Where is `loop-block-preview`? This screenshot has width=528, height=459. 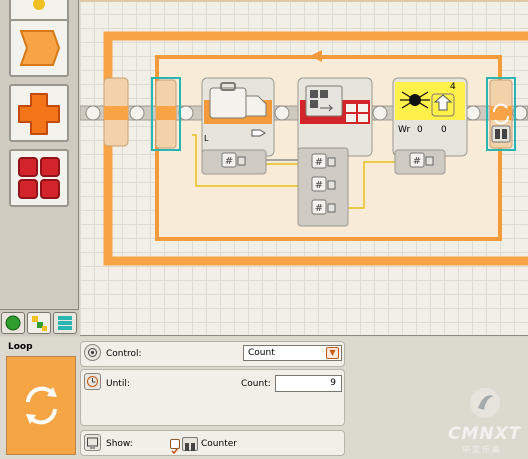 loop-block-preview is located at coordinates (41, 405).